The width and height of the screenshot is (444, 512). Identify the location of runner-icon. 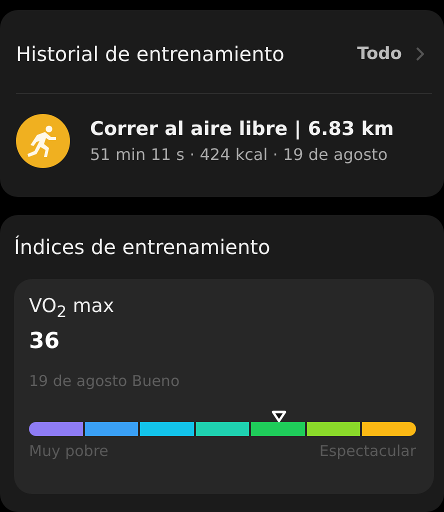
(43, 141).